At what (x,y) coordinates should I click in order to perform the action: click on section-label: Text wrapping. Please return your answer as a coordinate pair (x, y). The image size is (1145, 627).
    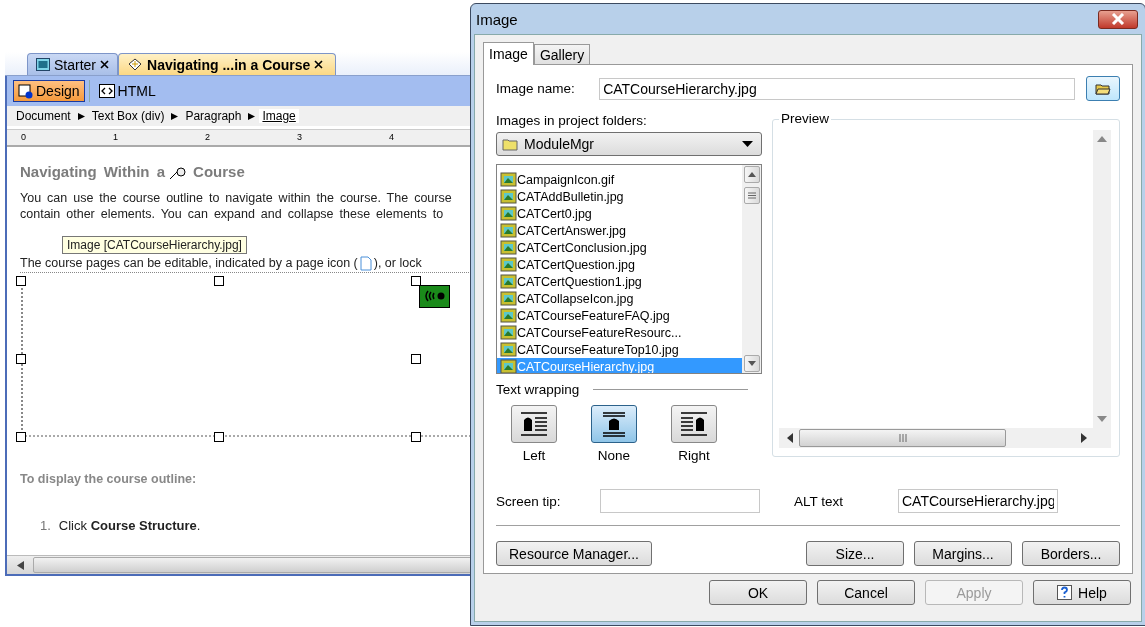
    Looking at the image, I should click on (538, 389).